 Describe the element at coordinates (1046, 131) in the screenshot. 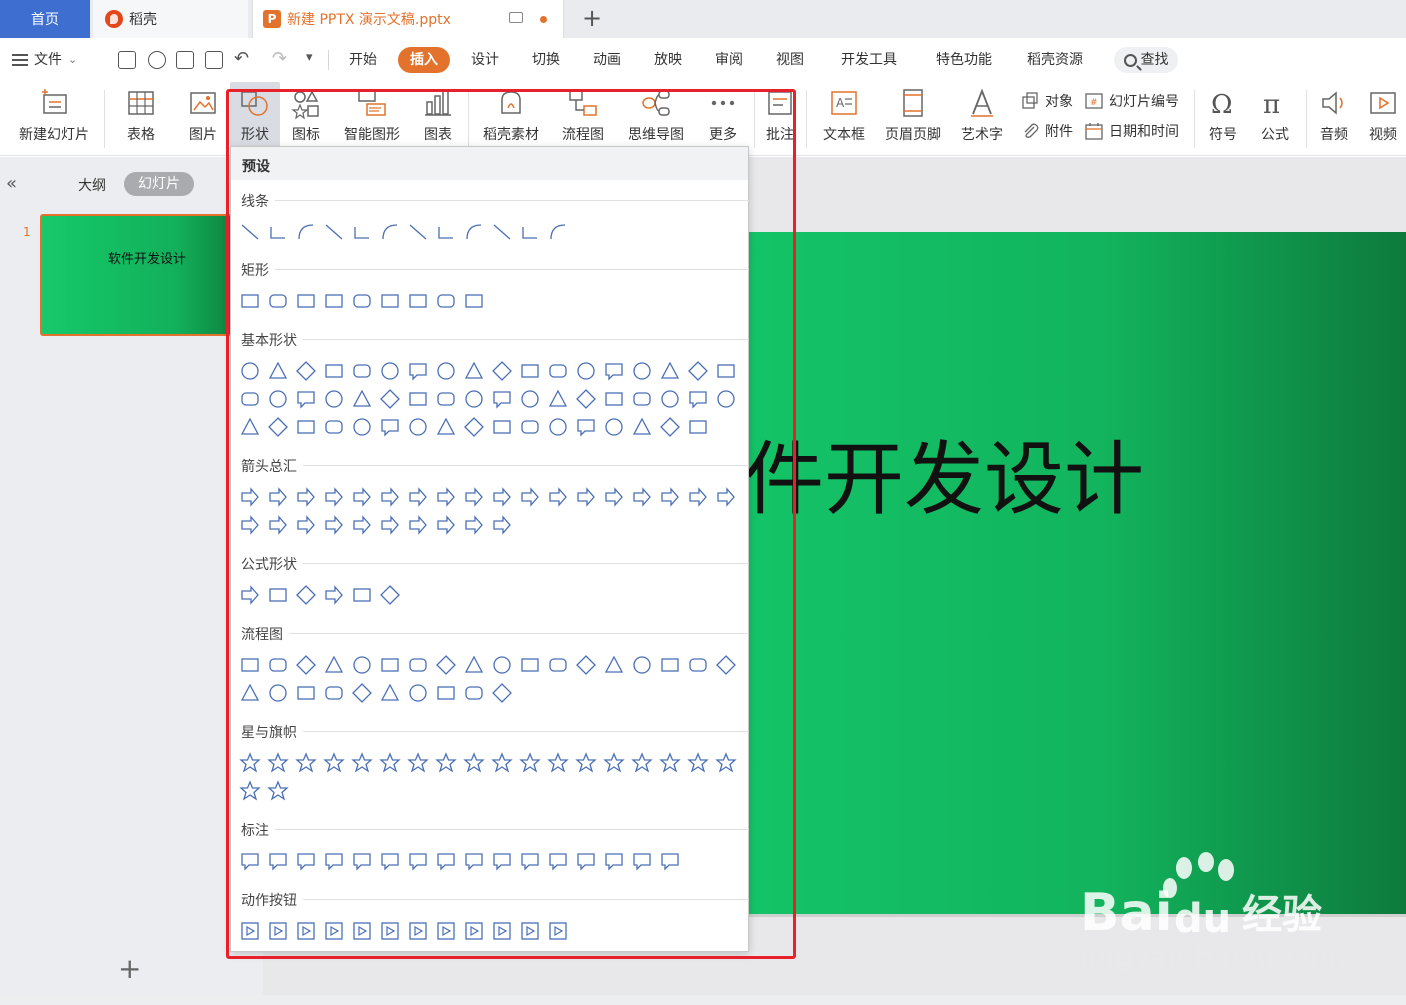

I see `attachment-button: 附件` at that location.